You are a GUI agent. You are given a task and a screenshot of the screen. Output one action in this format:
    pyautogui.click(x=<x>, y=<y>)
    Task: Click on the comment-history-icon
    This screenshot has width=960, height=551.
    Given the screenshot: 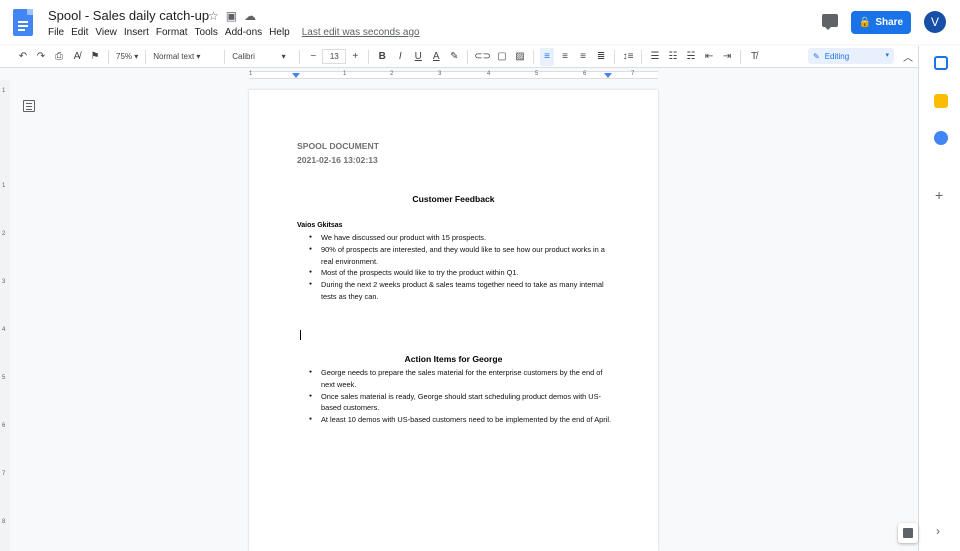 What is the action you would take?
    pyautogui.click(x=830, y=22)
    